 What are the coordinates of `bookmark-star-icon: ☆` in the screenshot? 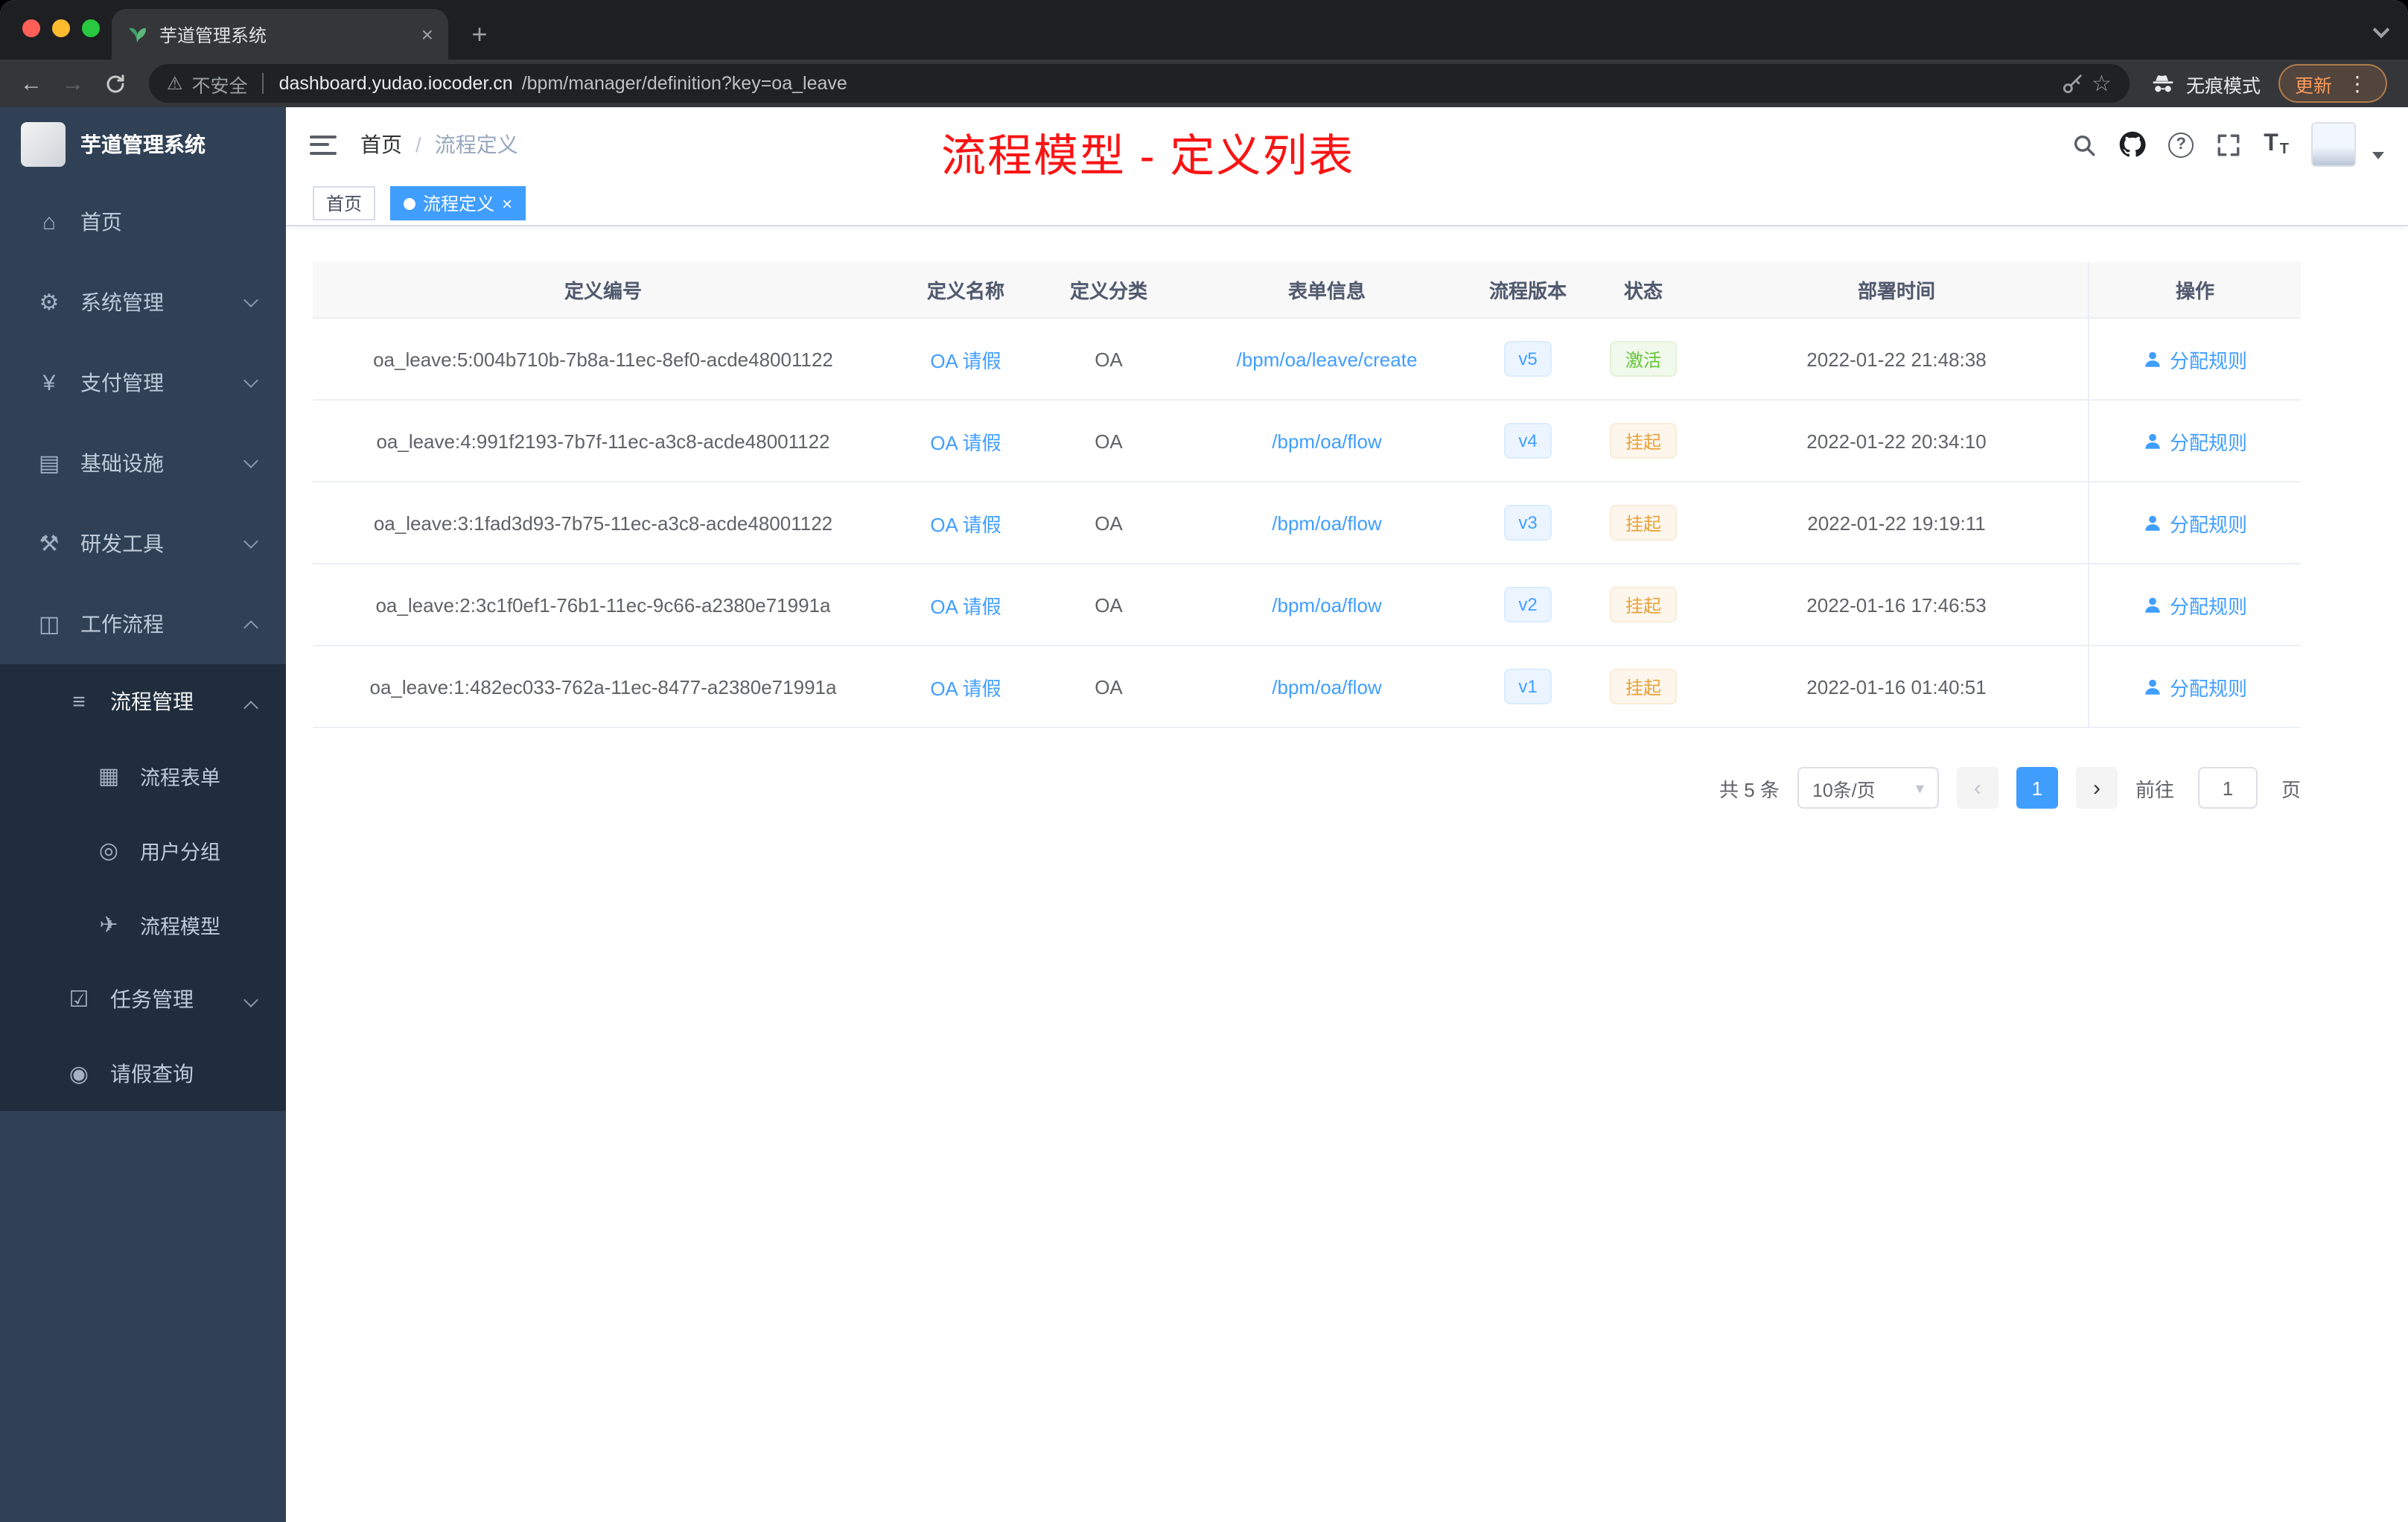 It's located at (2102, 83).